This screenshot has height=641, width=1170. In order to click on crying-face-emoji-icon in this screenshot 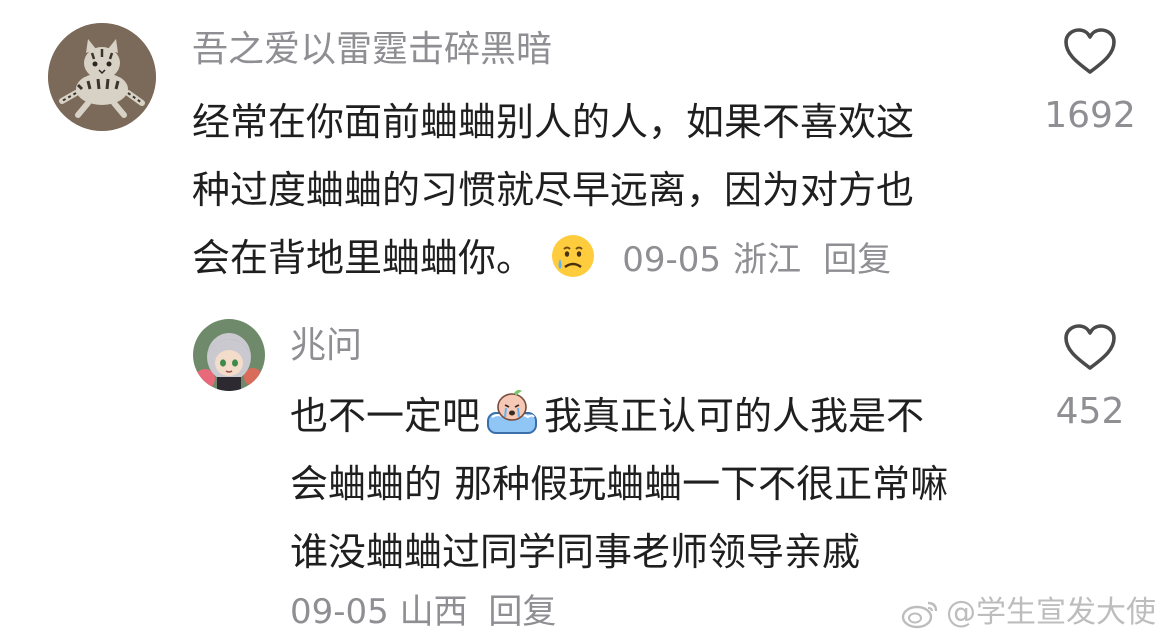, I will do `click(573, 266)`.